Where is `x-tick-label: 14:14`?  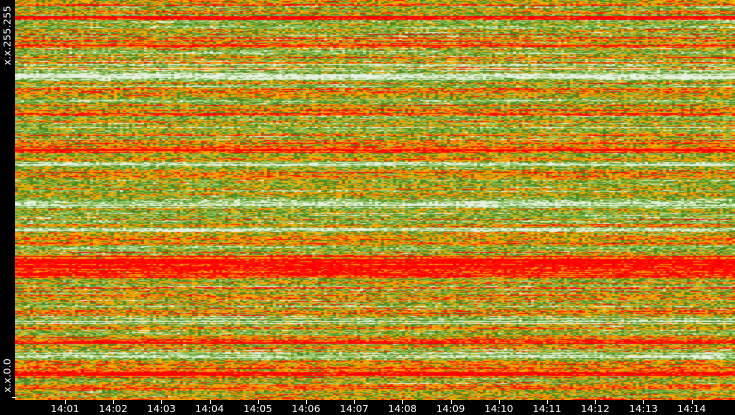
x-tick-label: 14:14 is located at coordinates (691, 409).